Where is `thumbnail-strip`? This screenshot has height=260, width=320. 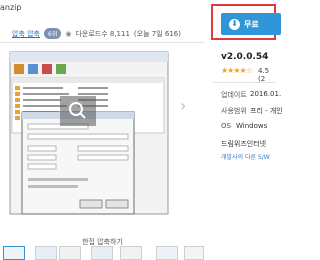 thumbnail-strip is located at coordinates (102, 253).